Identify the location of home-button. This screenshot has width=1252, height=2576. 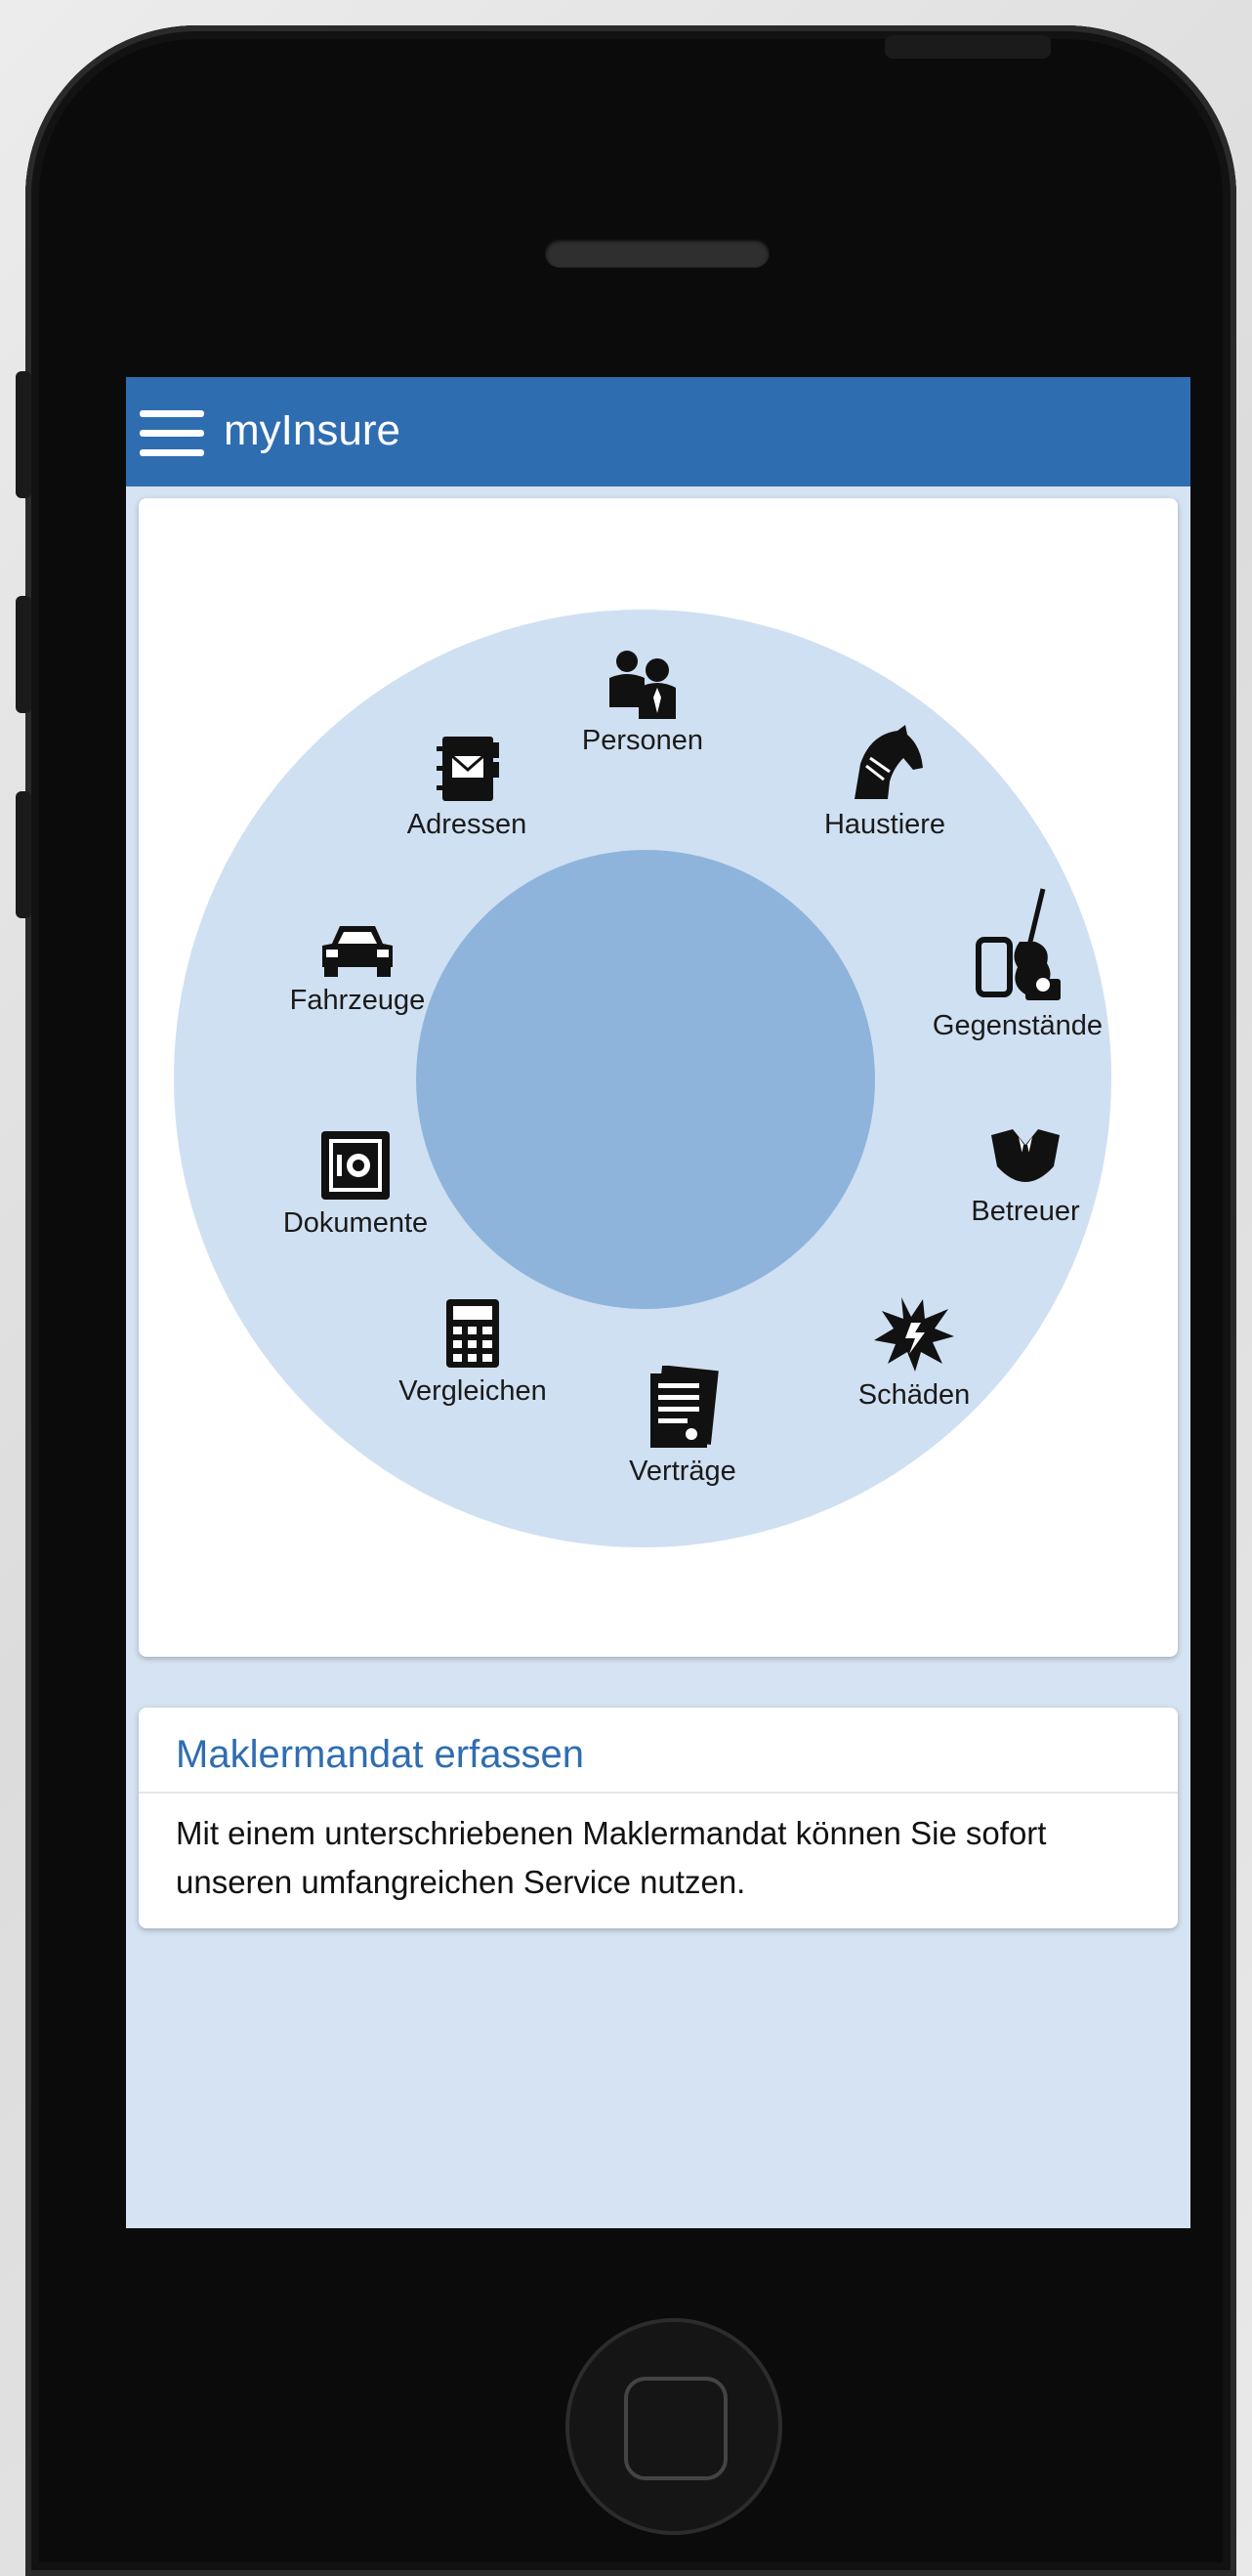
(673, 2426).